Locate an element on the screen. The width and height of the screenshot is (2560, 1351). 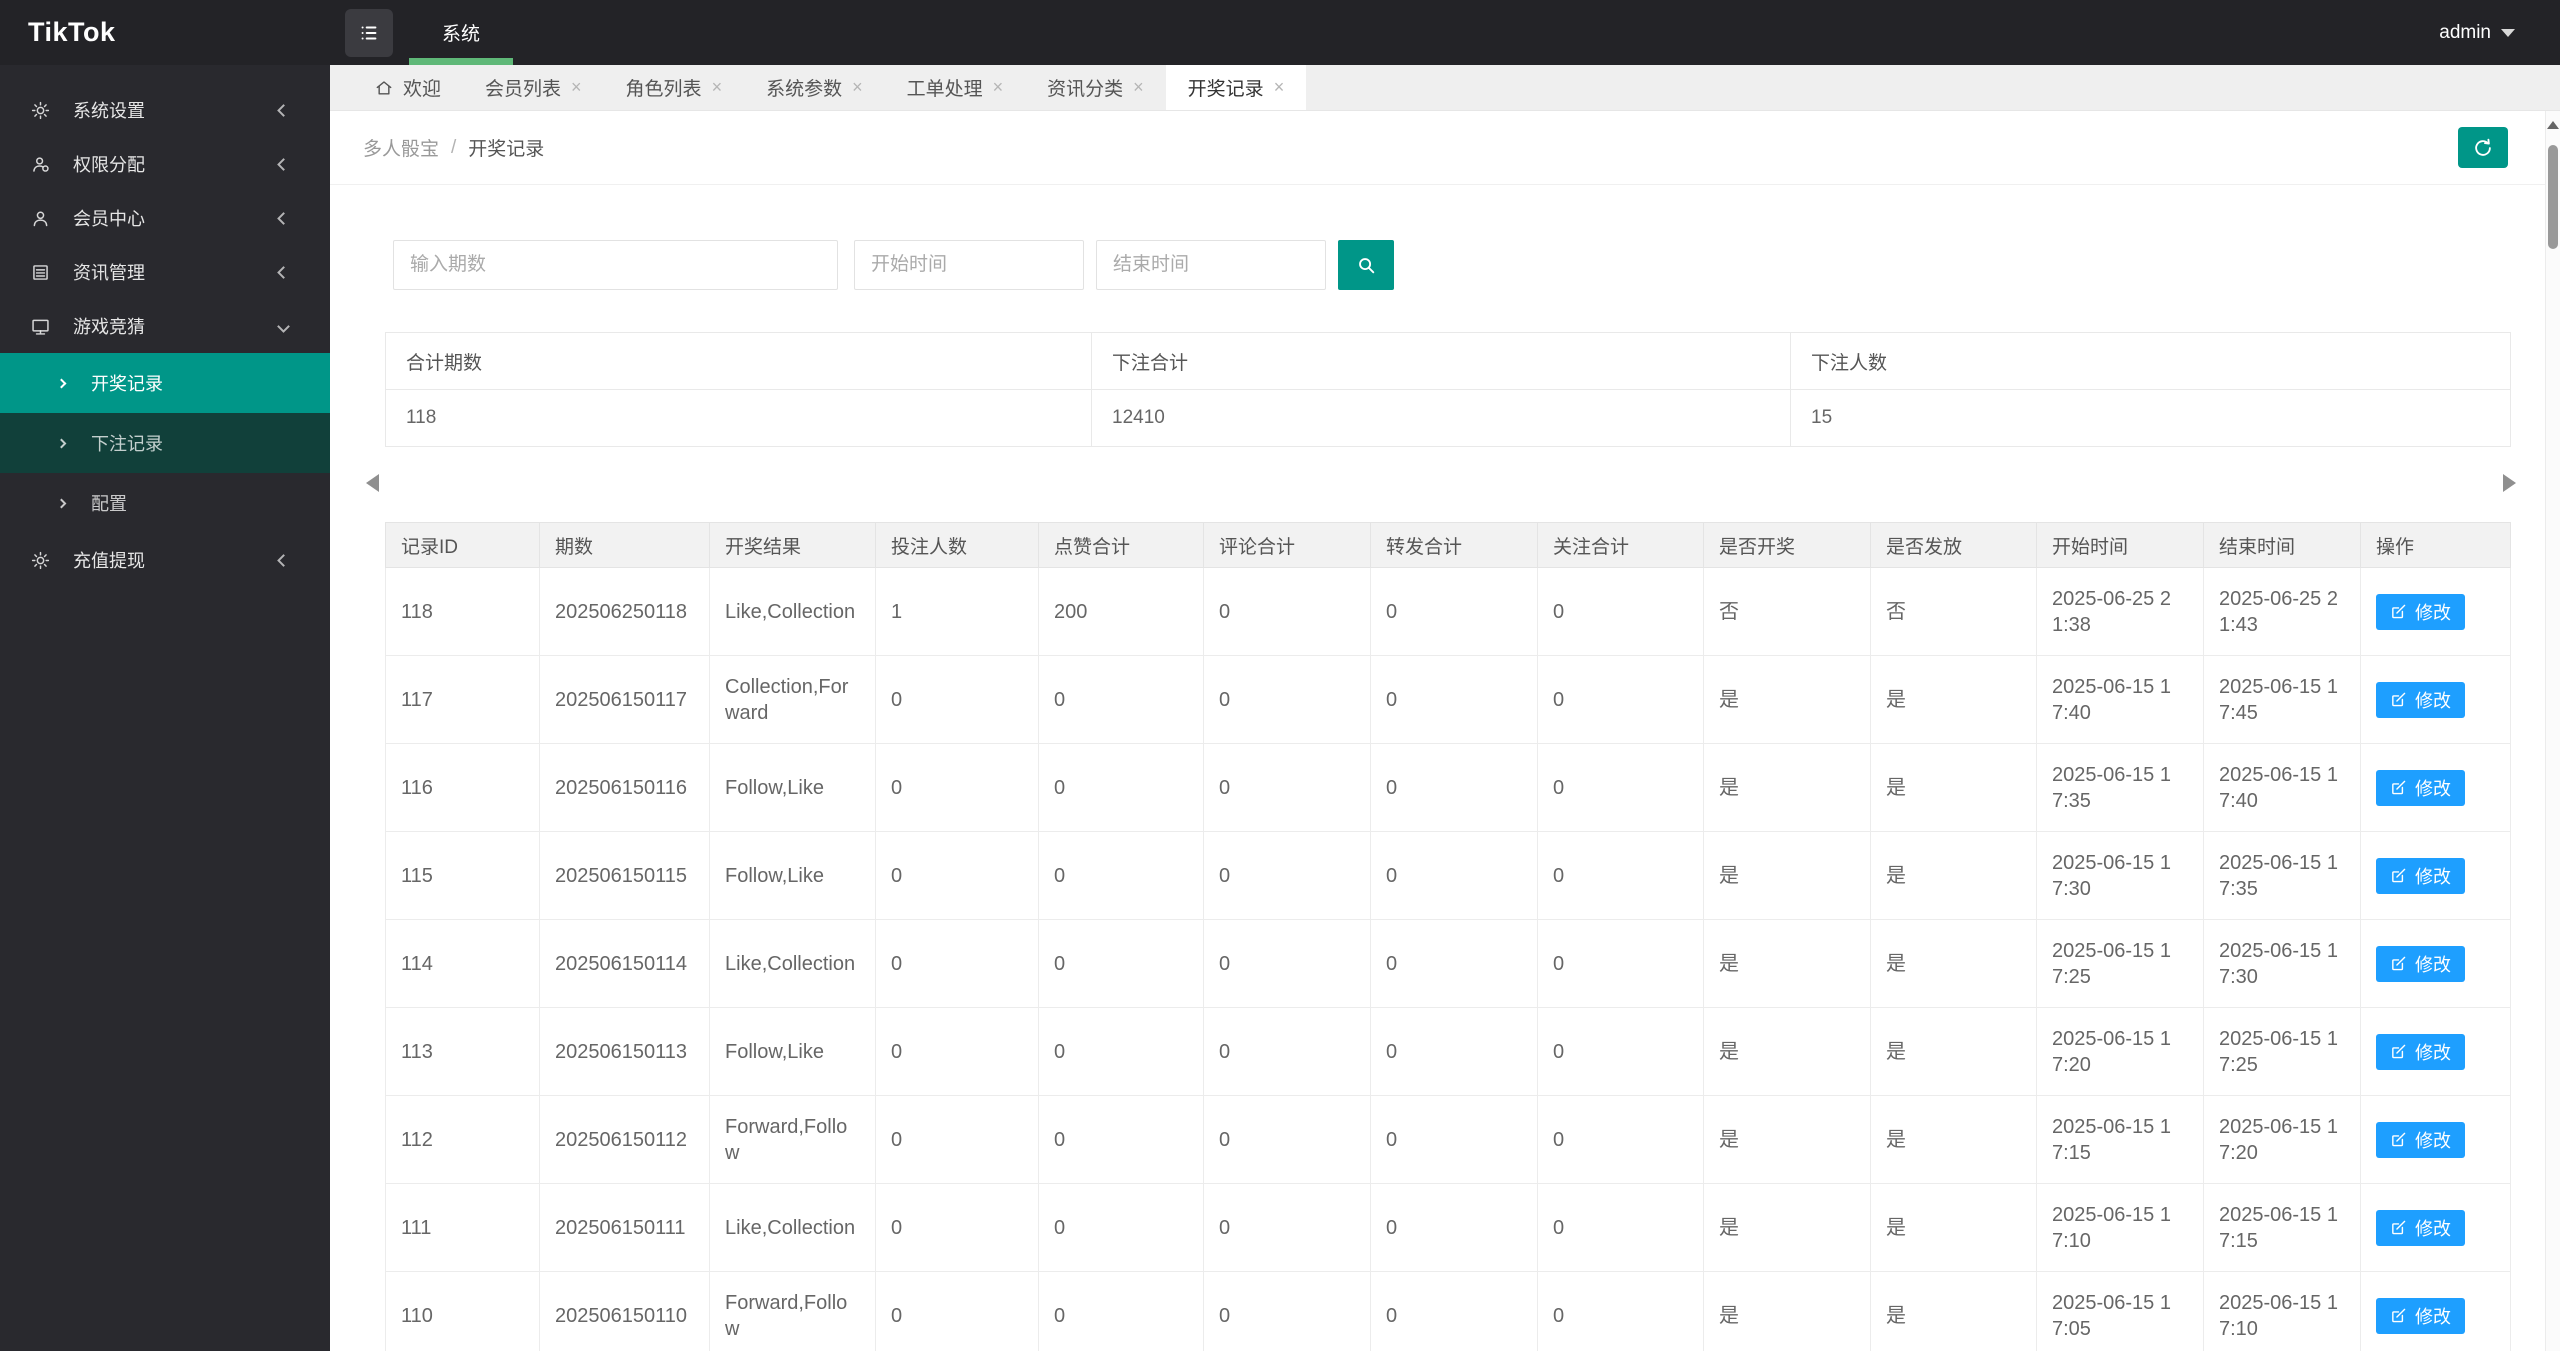
column-header-end_time: 结束时间 is located at coordinates (2282, 545).